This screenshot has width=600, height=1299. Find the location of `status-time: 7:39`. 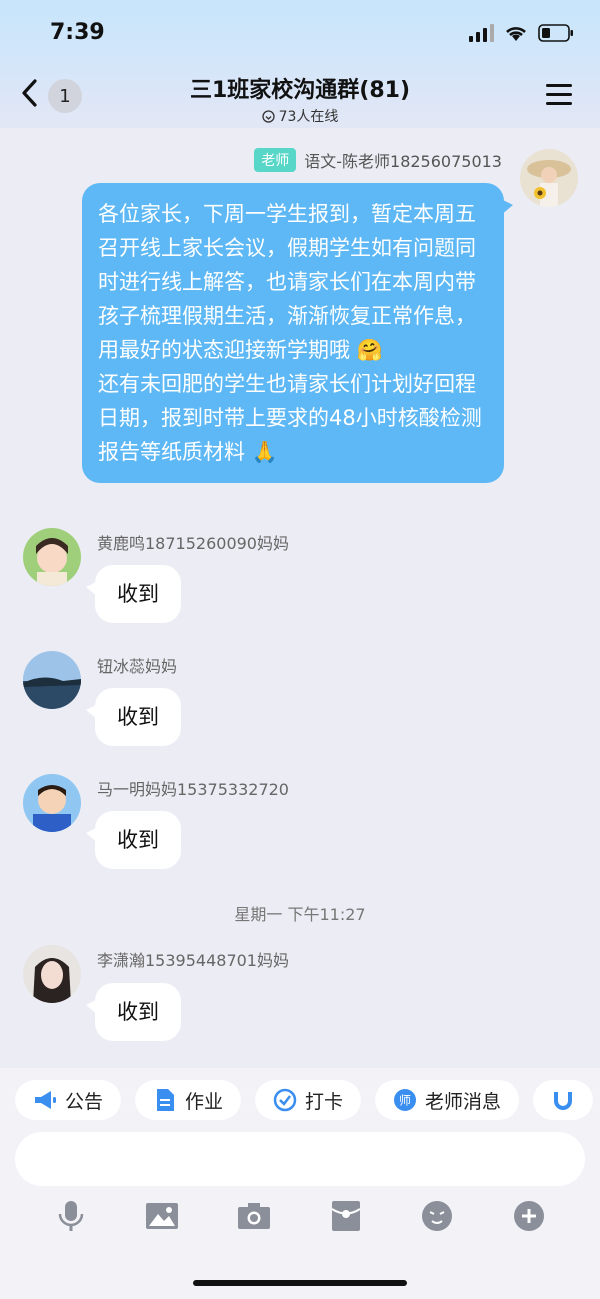

status-time: 7:39 is located at coordinates (77, 32).